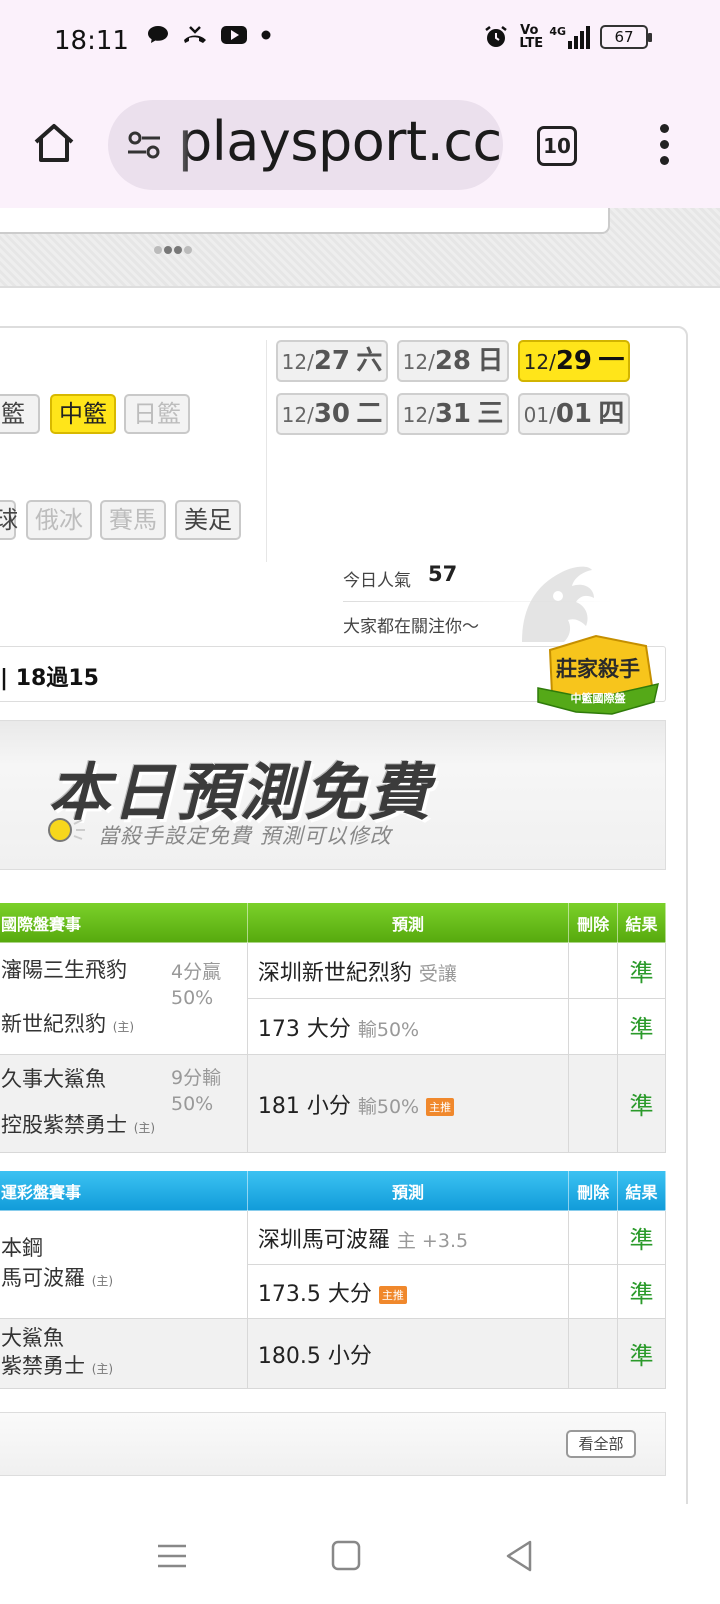 The image size is (720, 1604). I want to click on header-games: 國際盤賽事, so click(124, 922).